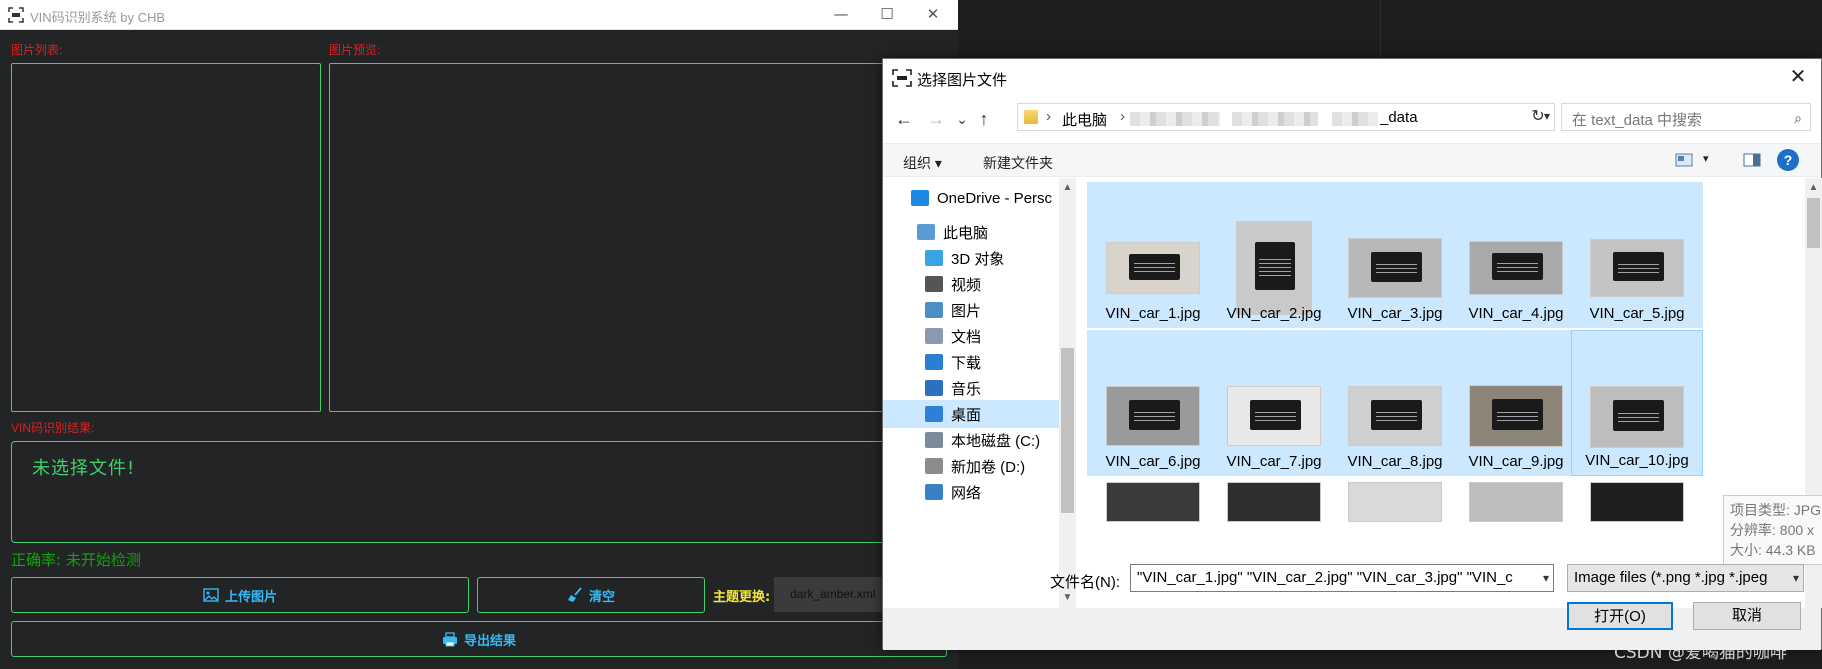 This screenshot has width=1822, height=669. Describe the element at coordinates (1122, 116) in the screenshot. I see `chevron-right-icon: ›` at that location.